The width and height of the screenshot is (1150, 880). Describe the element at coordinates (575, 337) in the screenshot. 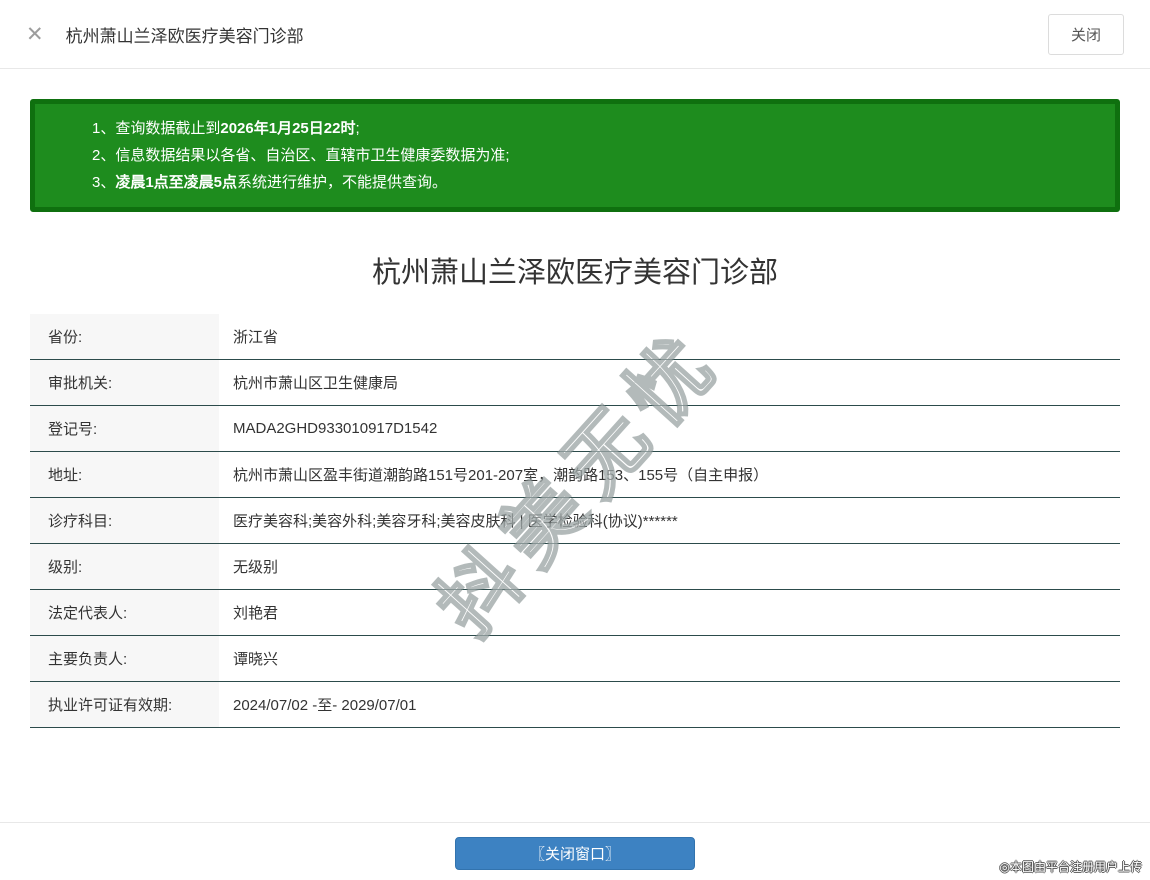

I see `table-row-province: 省份: 浙江省` at that location.